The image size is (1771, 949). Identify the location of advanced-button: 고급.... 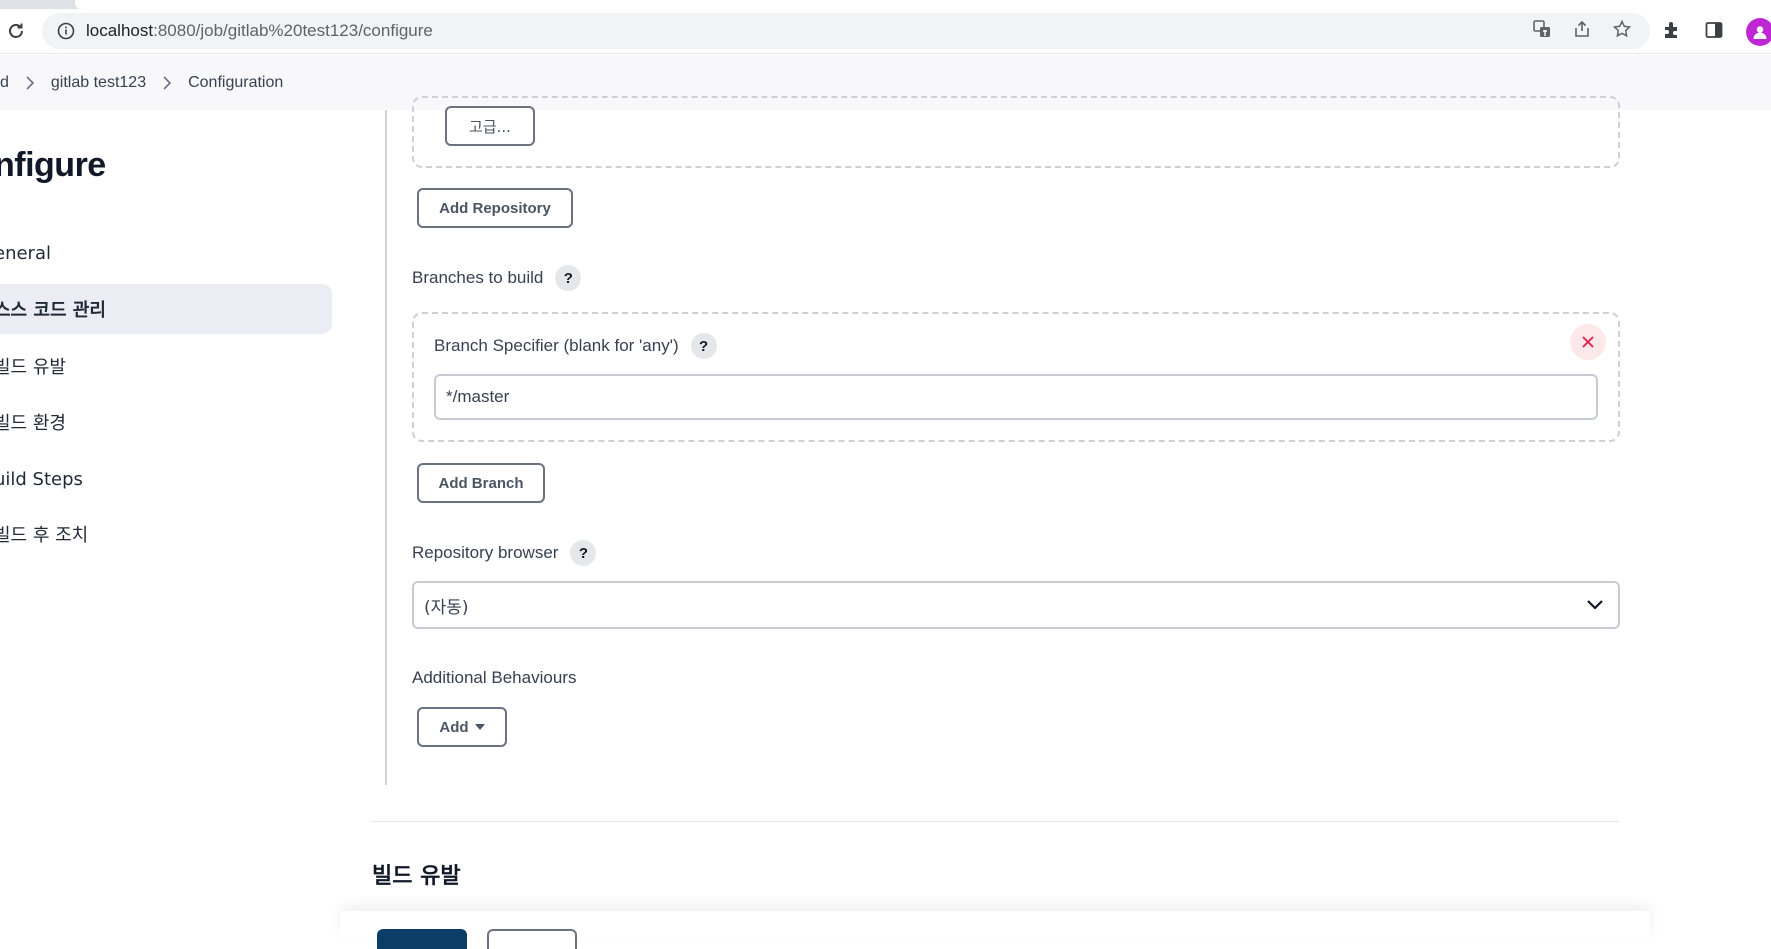
(490, 126).